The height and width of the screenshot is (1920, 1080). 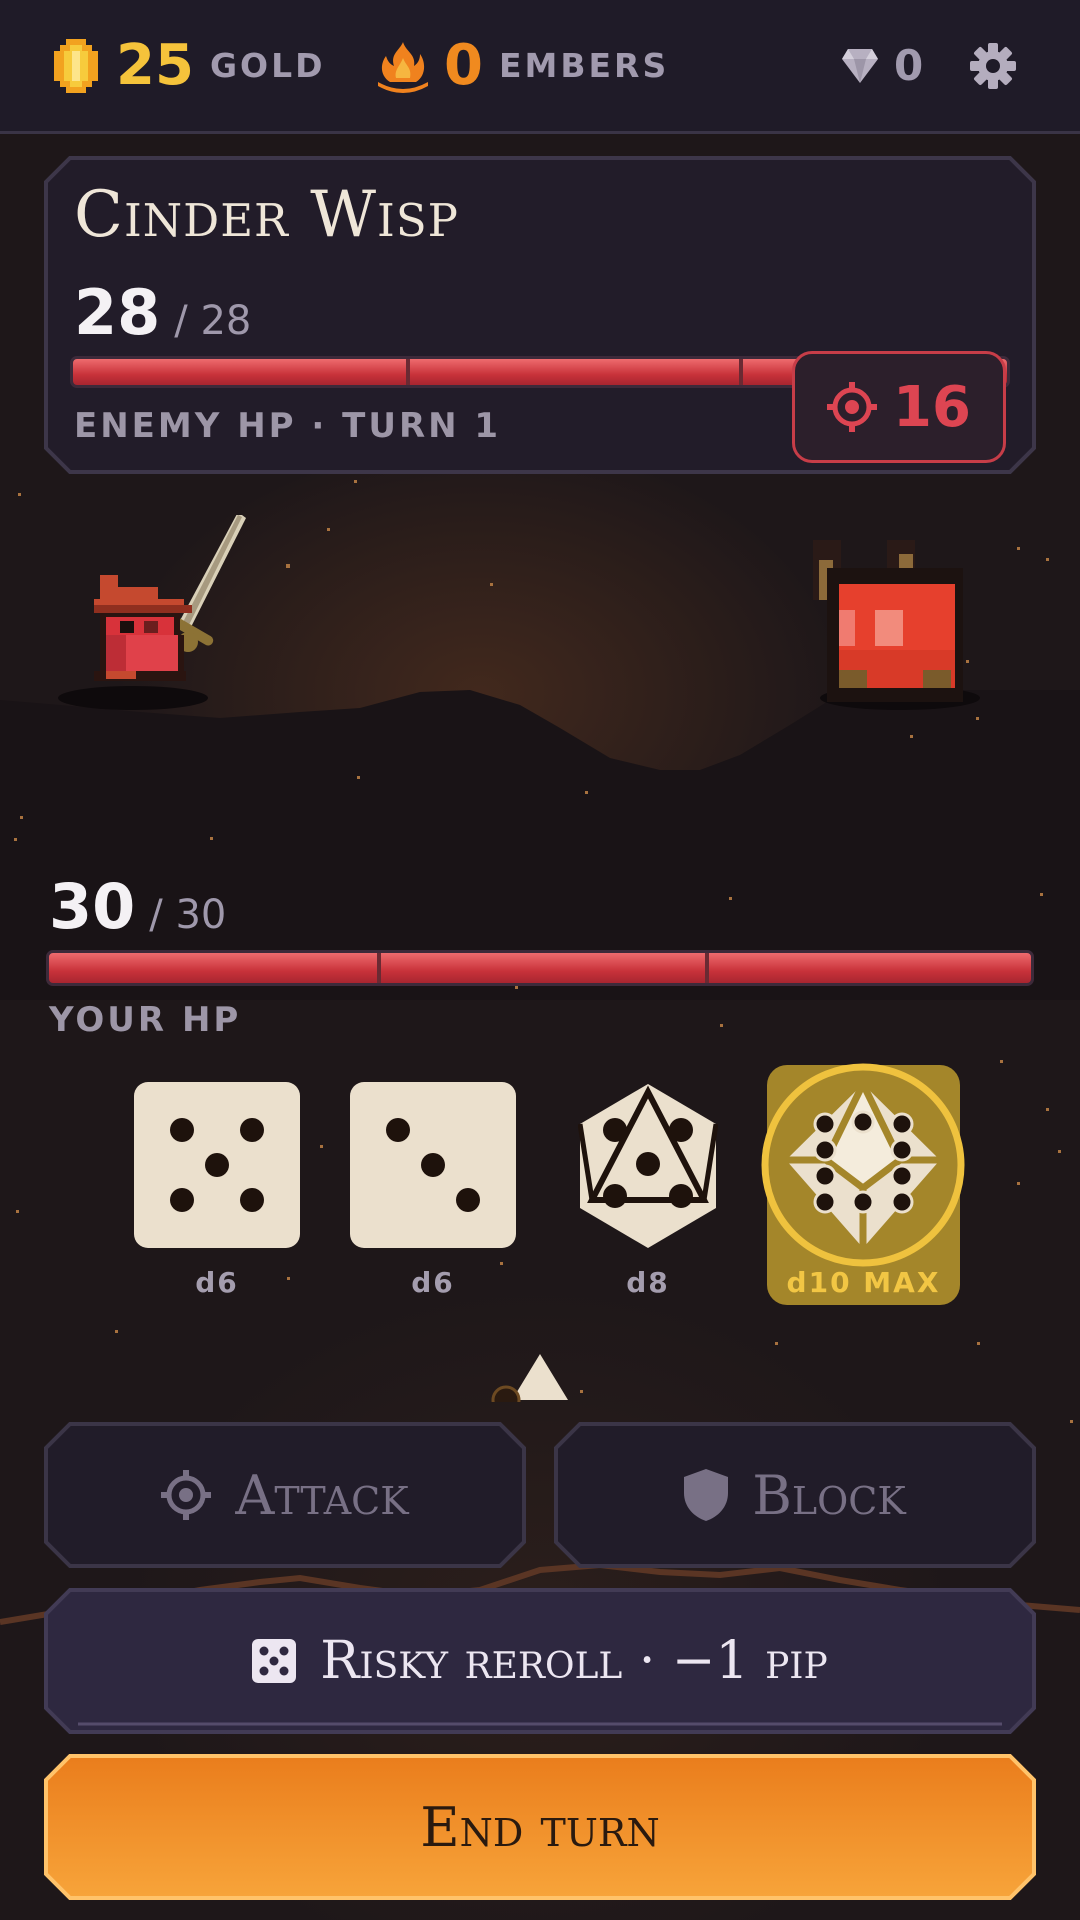 What do you see at coordinates (648, 1166) in the screenshot?
I see `die-d8` at bounding box center [648, 1166].